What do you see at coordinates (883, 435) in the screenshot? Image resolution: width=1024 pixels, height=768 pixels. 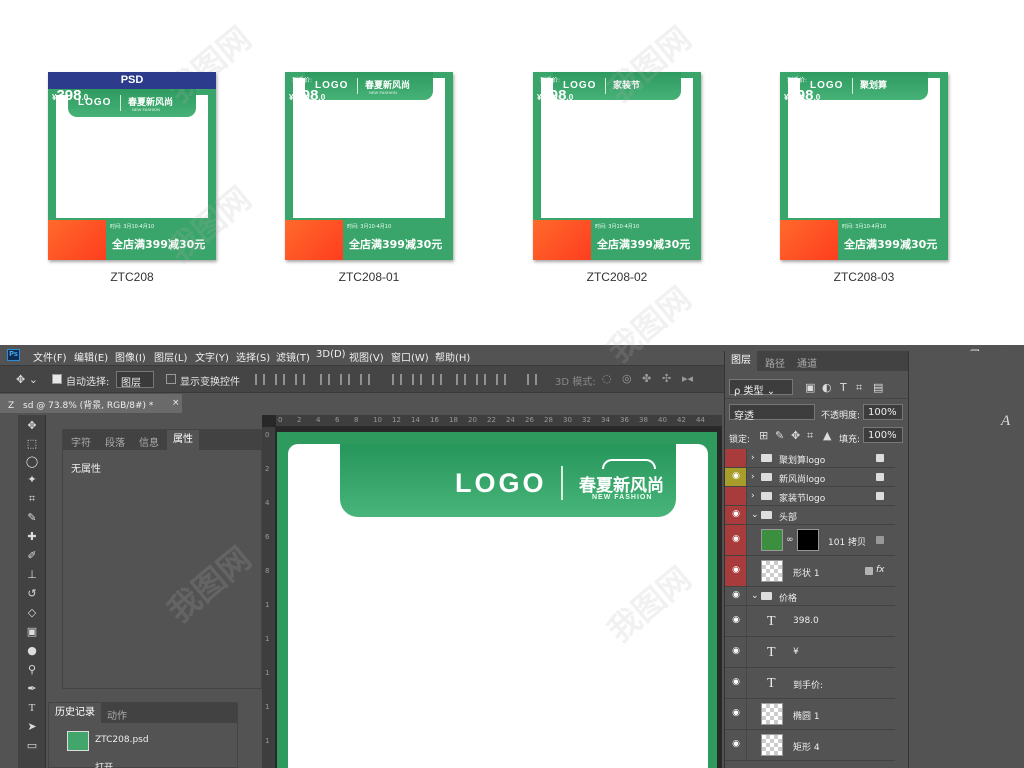 I see `fill-input: 100%` at bounding box center [883, 435].